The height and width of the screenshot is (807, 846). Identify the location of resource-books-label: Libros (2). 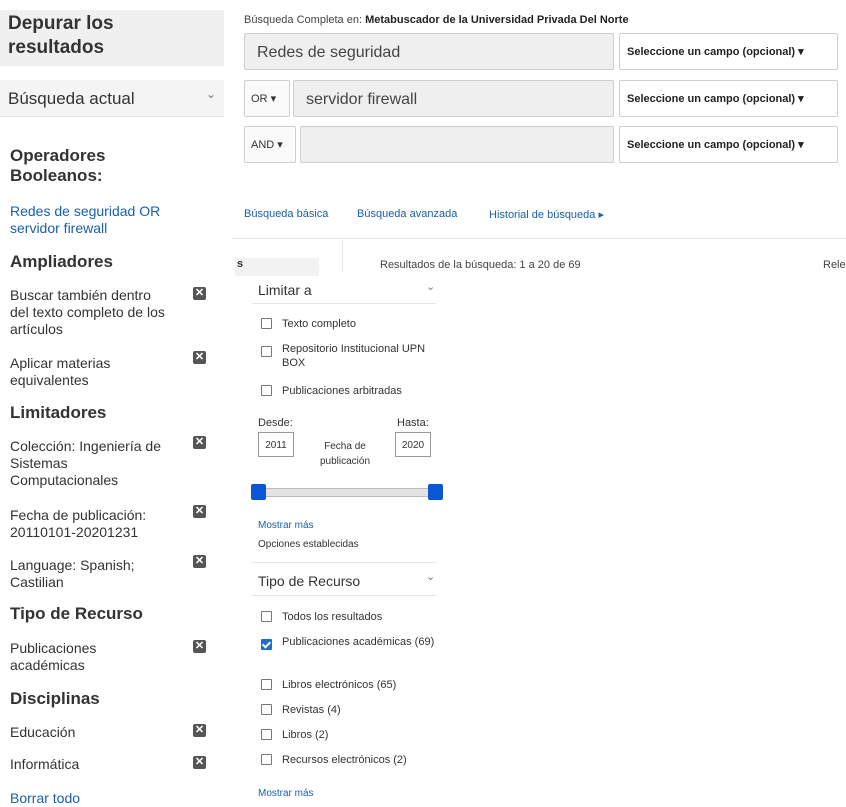
(305, 735).